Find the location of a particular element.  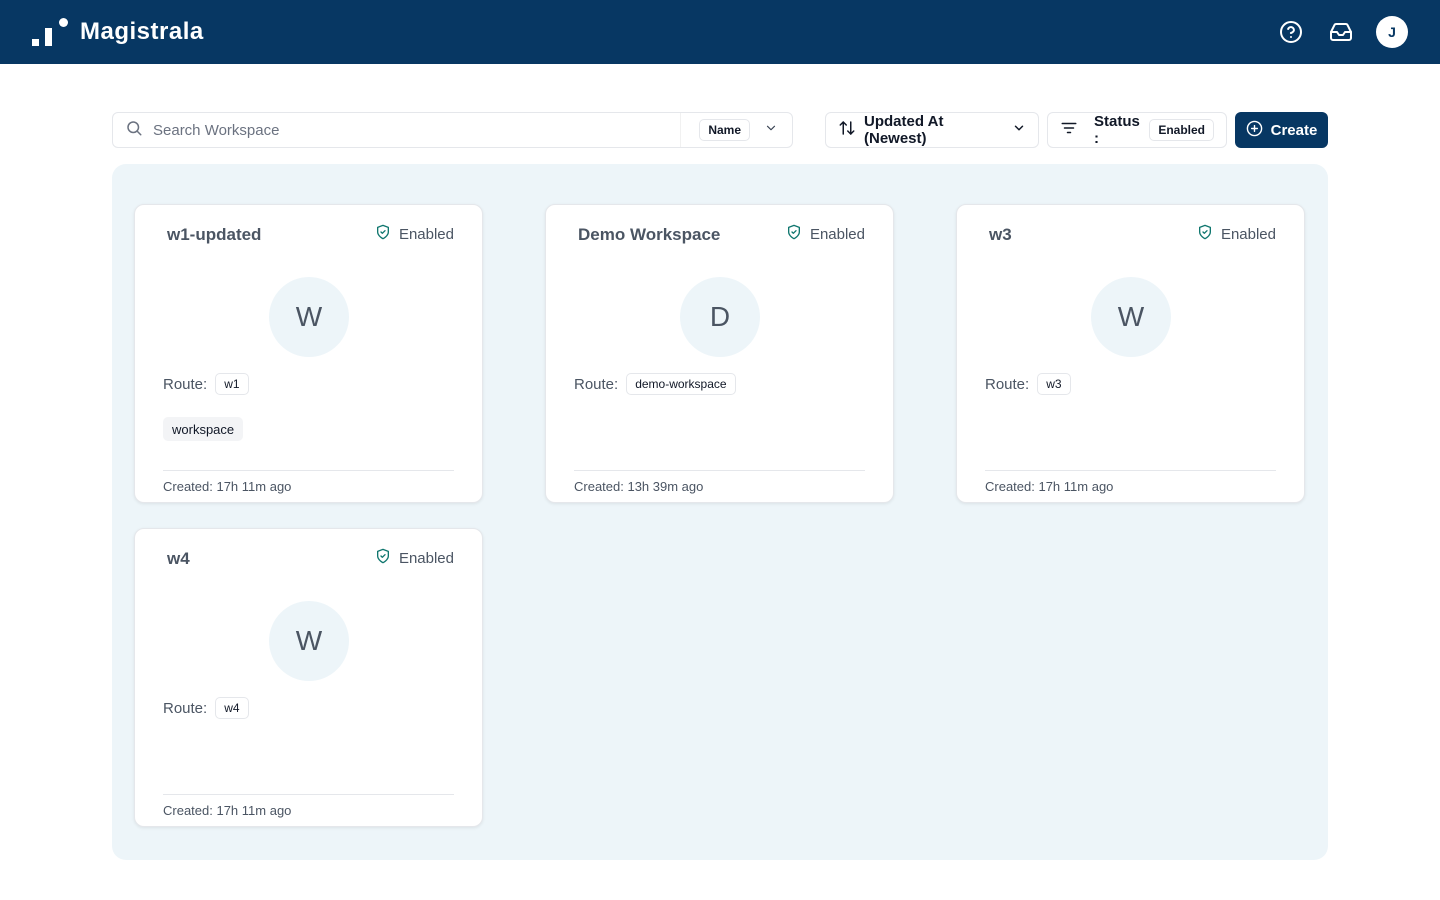

help-icon is located at coordinates (1291, 32).